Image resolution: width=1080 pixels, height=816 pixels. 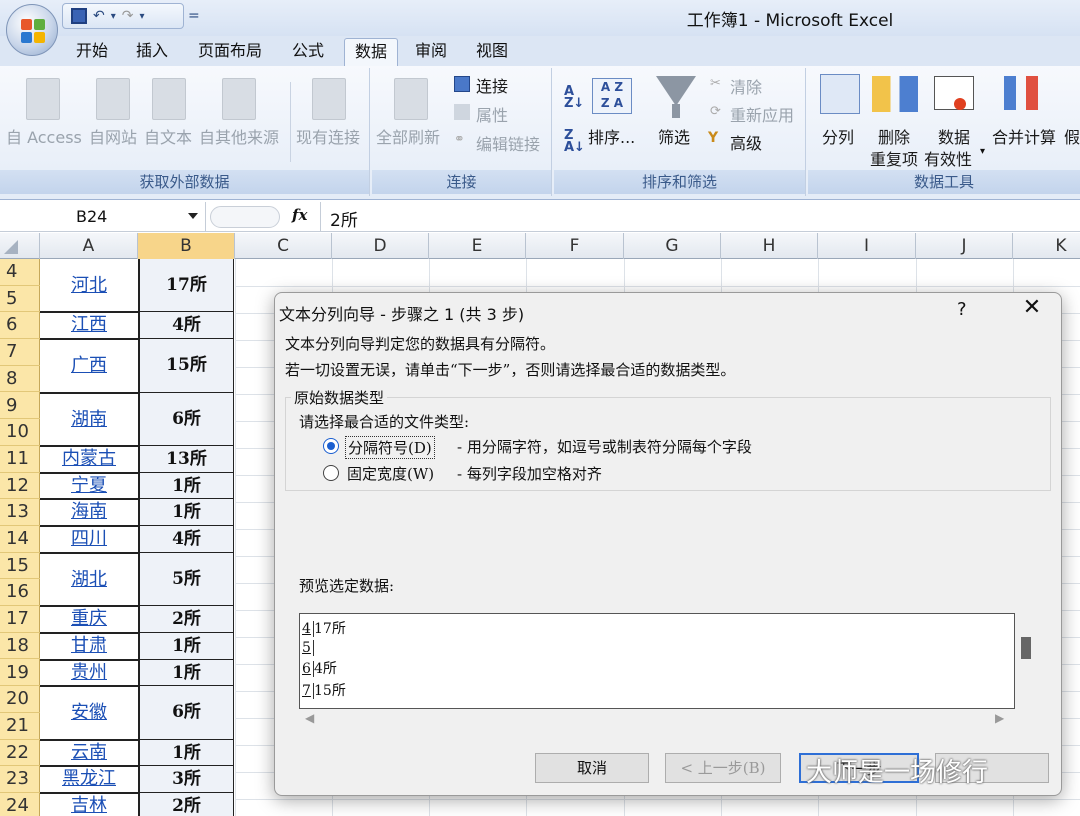 I want to click on cell-province: 云南, so click(x=89, y=753).